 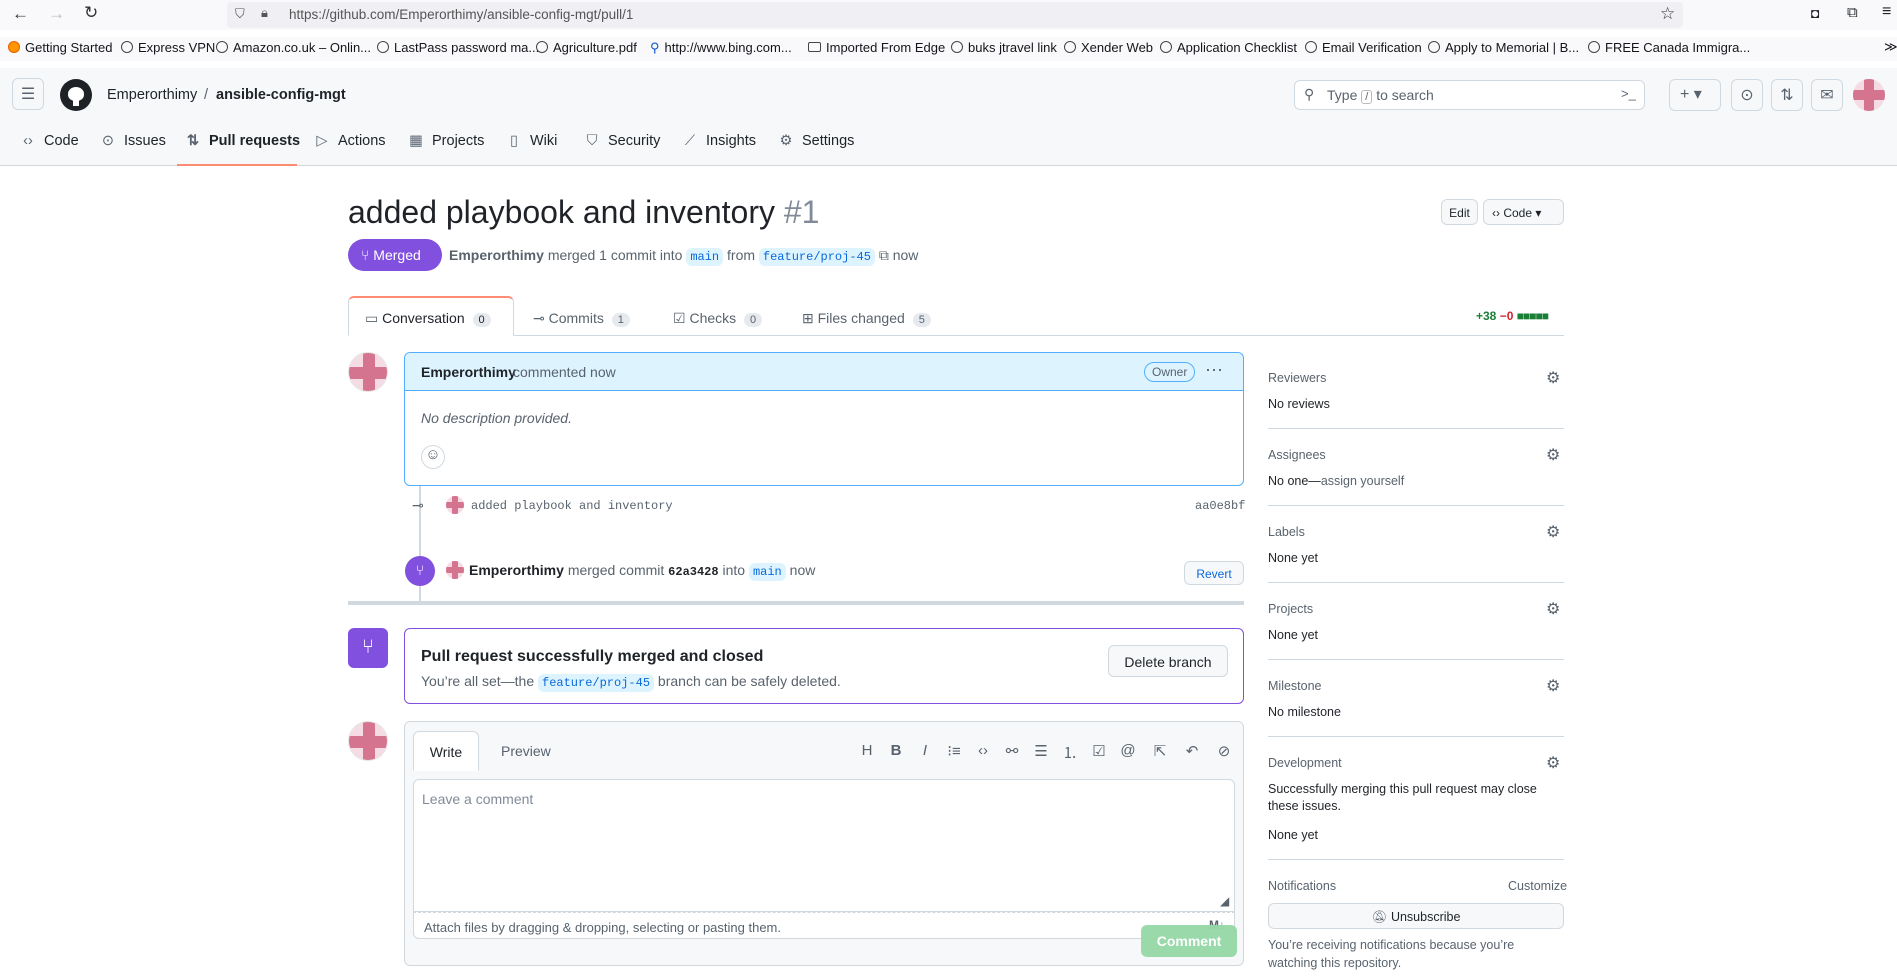 What do you see at coordinates (1787, 95) in the screenshot?
I see `pull-requests-icon: ⇅` at bounding box center [1787, 95].